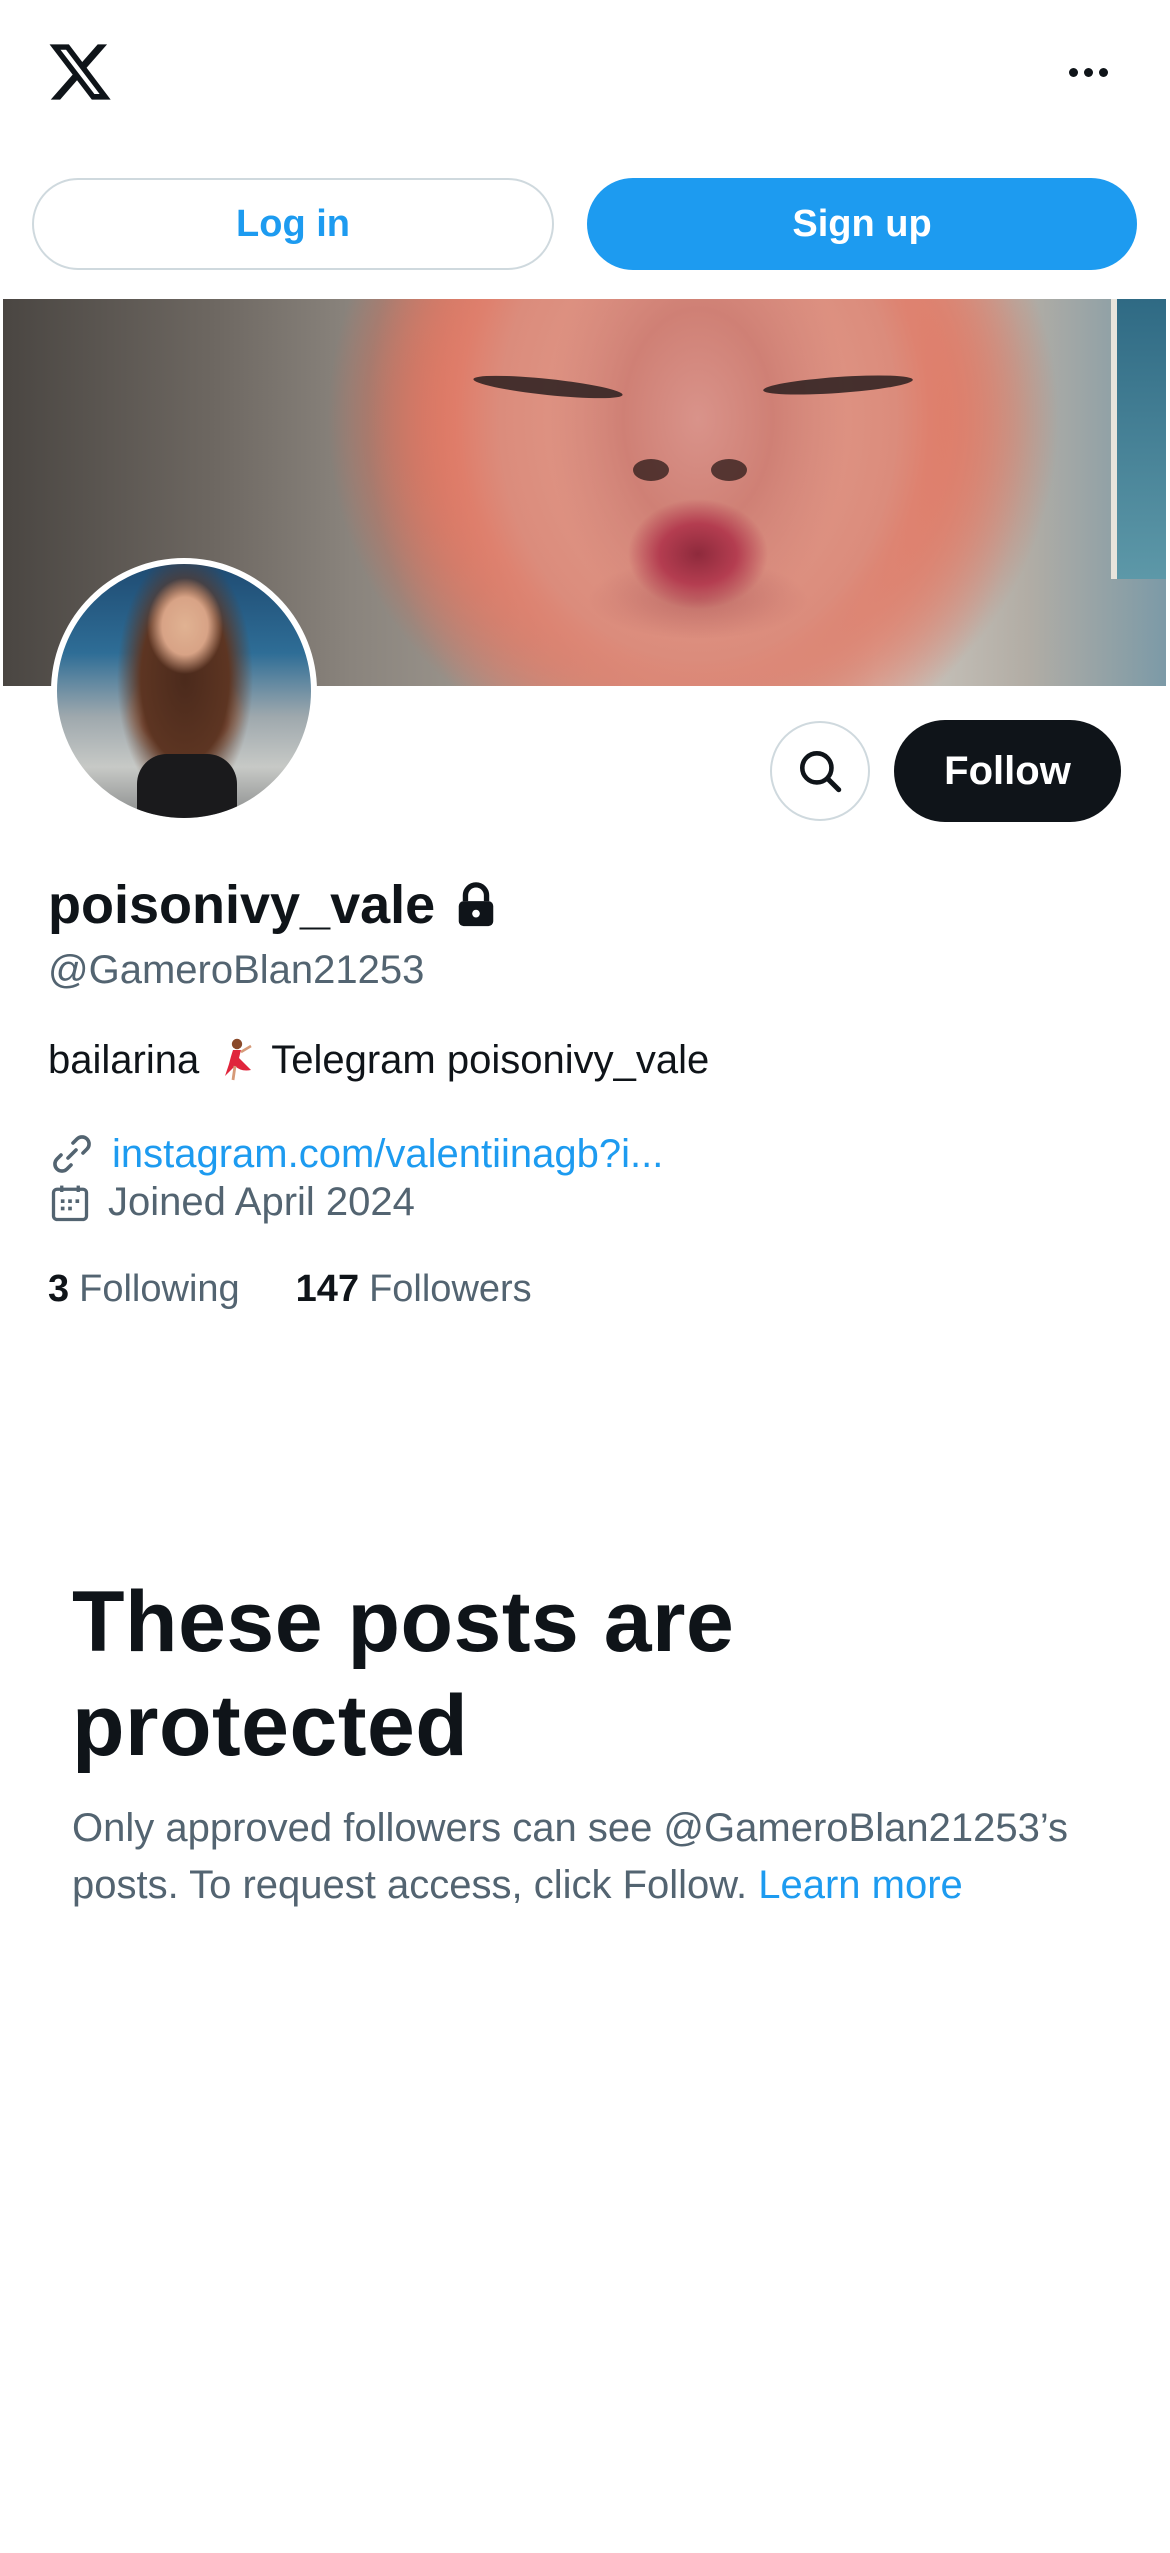 This screenshot has height=2553, width=1170. Describe the element at coordinates (585, 75) in the screenshot. I see `top-bar` at that location.